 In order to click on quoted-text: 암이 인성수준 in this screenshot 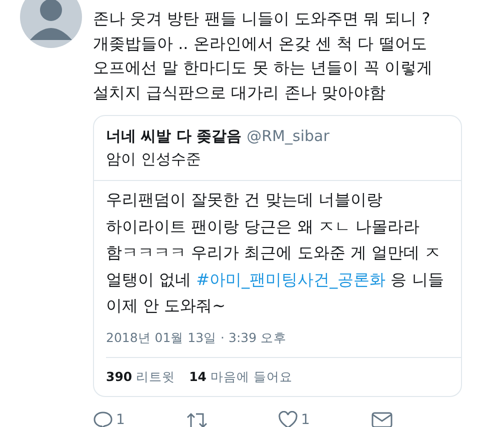, I will do `click(154, 159)`.